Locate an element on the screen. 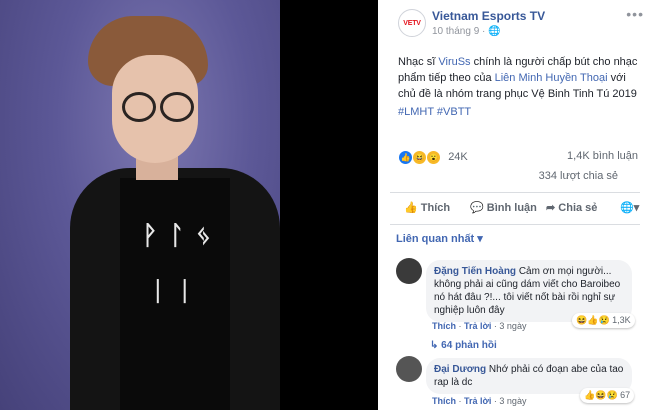 The image size is (652, 410). like-button: 👍 Thích is located at coordinates (427, 207).